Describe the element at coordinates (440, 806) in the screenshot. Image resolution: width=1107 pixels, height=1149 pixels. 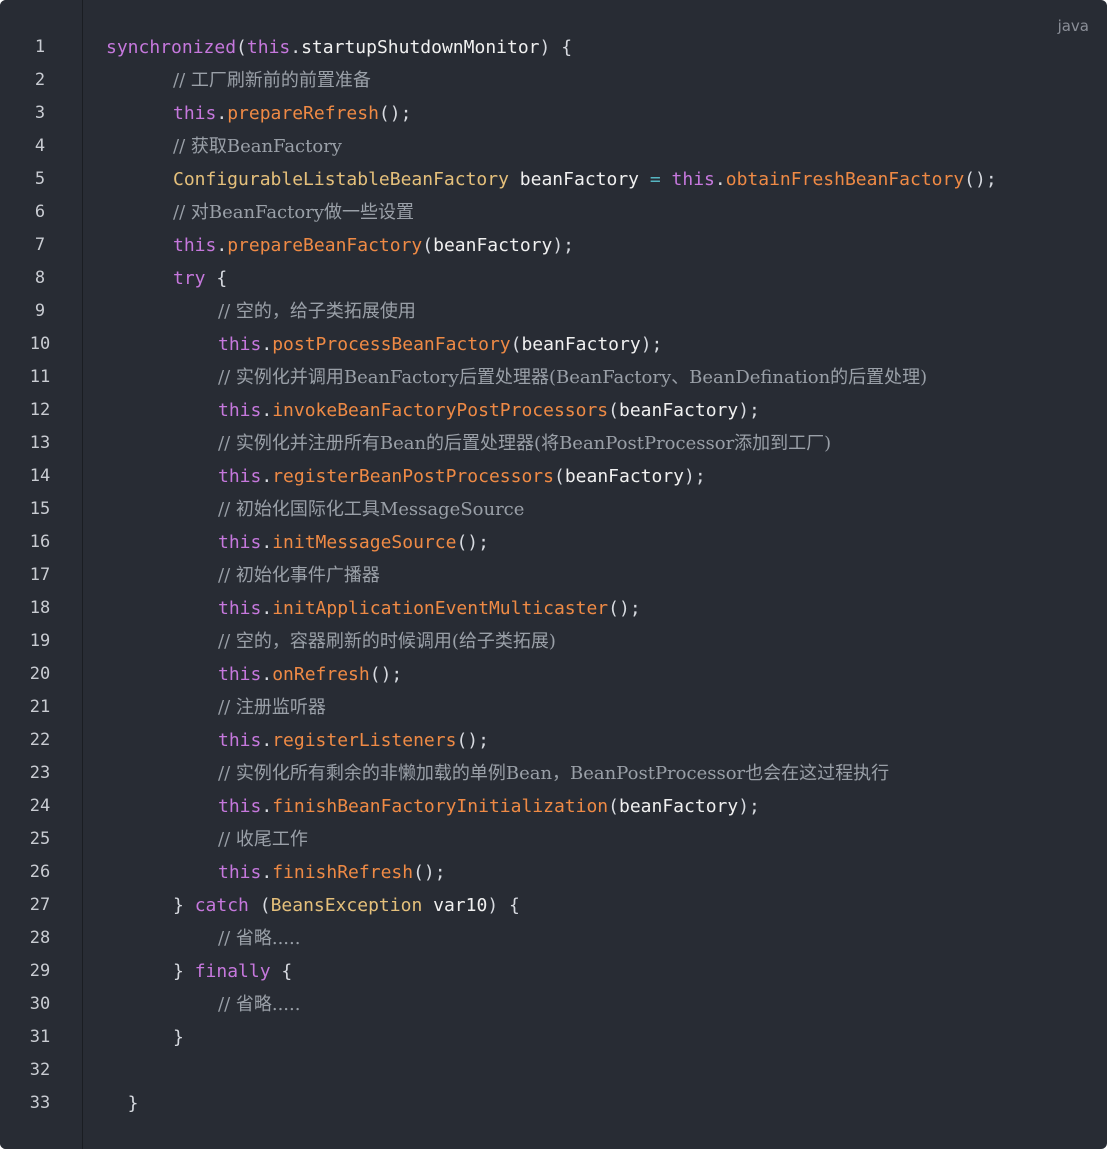
I see `code-token: finishBeanFactoryInitialization` at that location.